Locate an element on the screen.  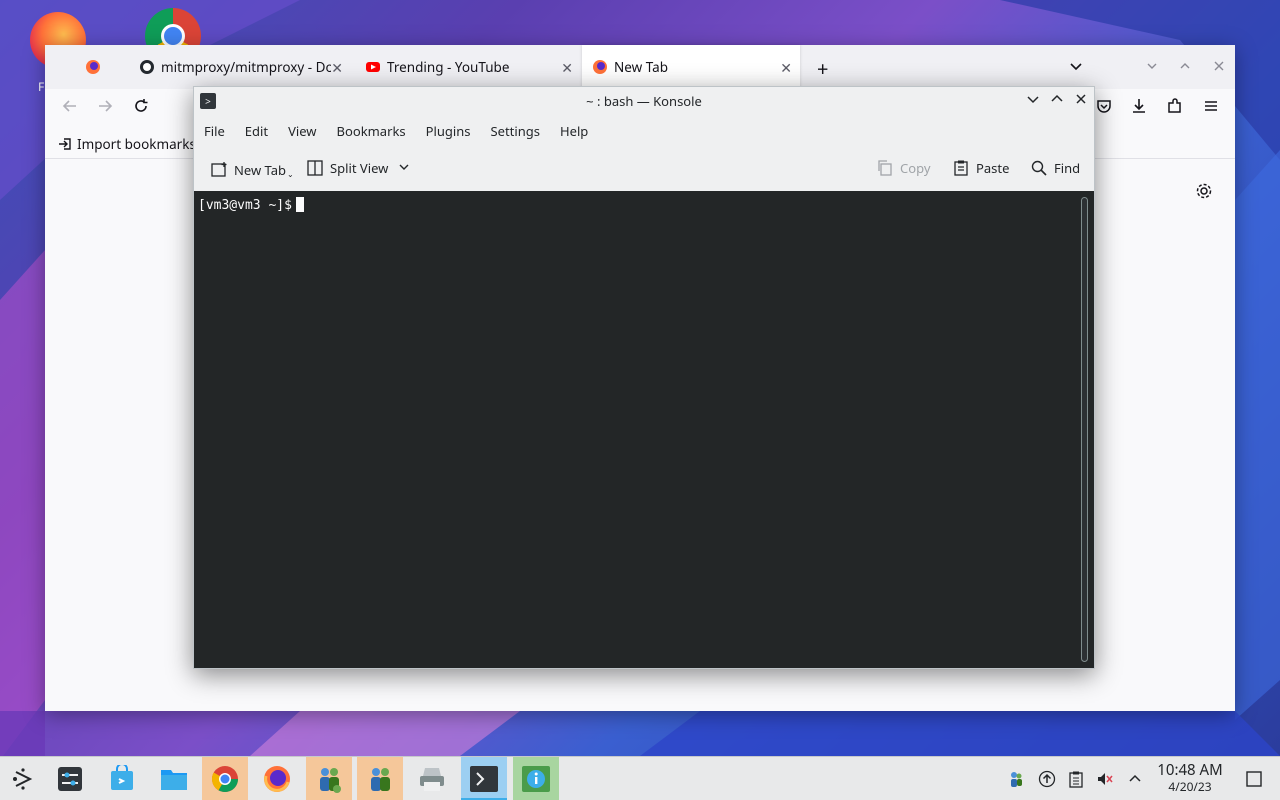
copy-icon is located at coordinates (885, 168).